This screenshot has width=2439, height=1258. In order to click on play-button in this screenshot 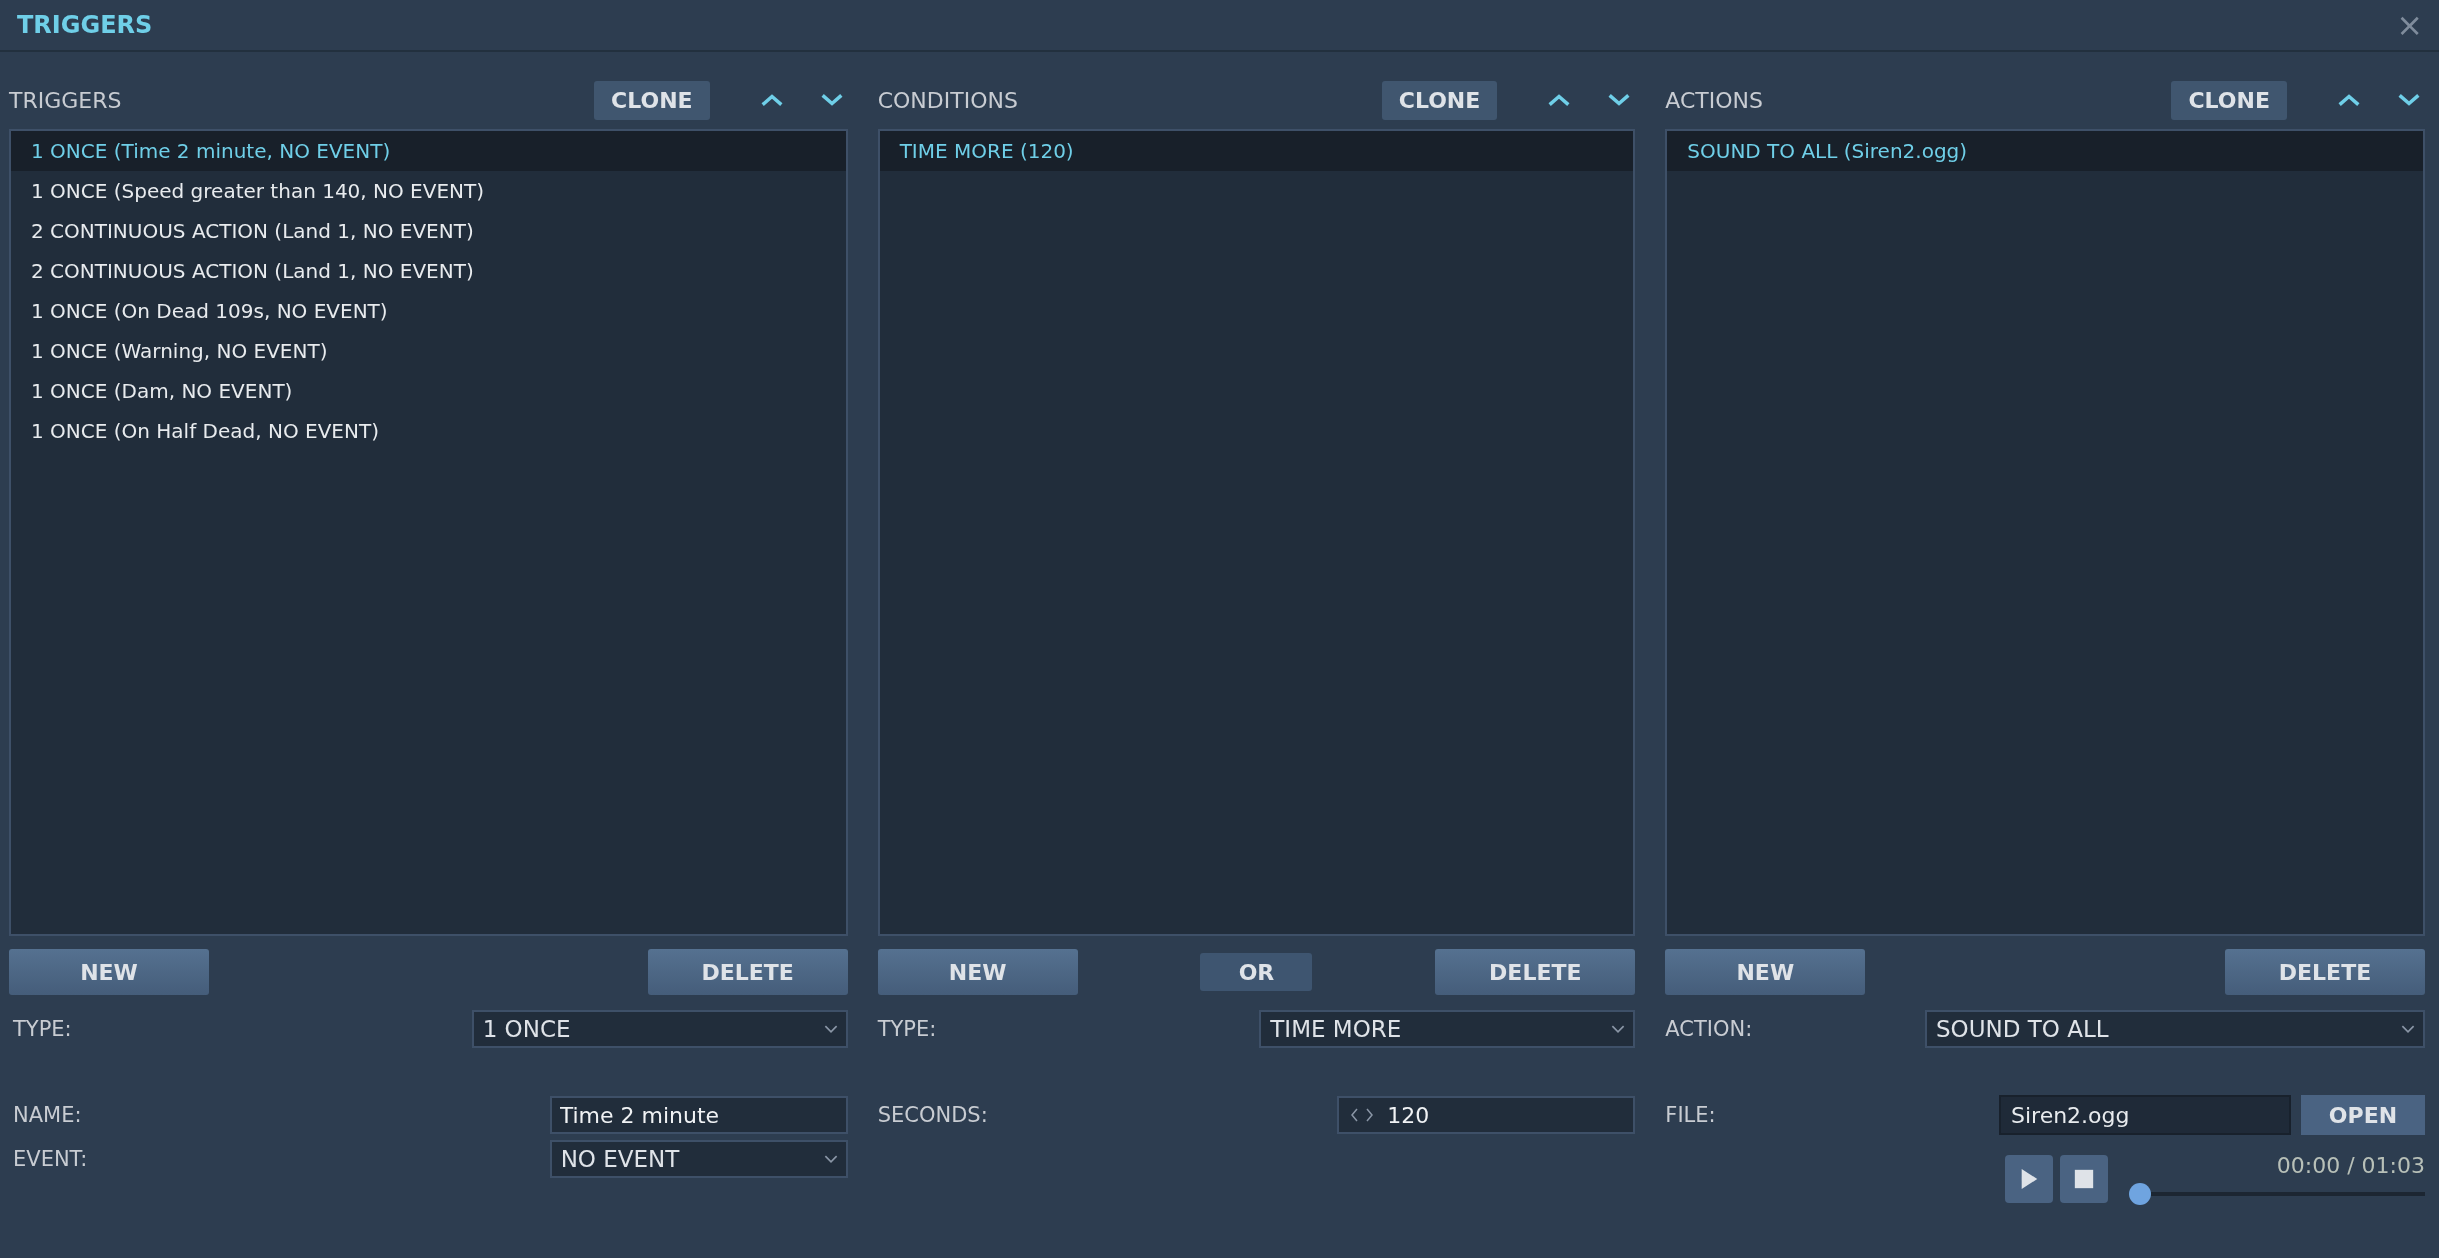, I will do `click(2029, 1179)`.